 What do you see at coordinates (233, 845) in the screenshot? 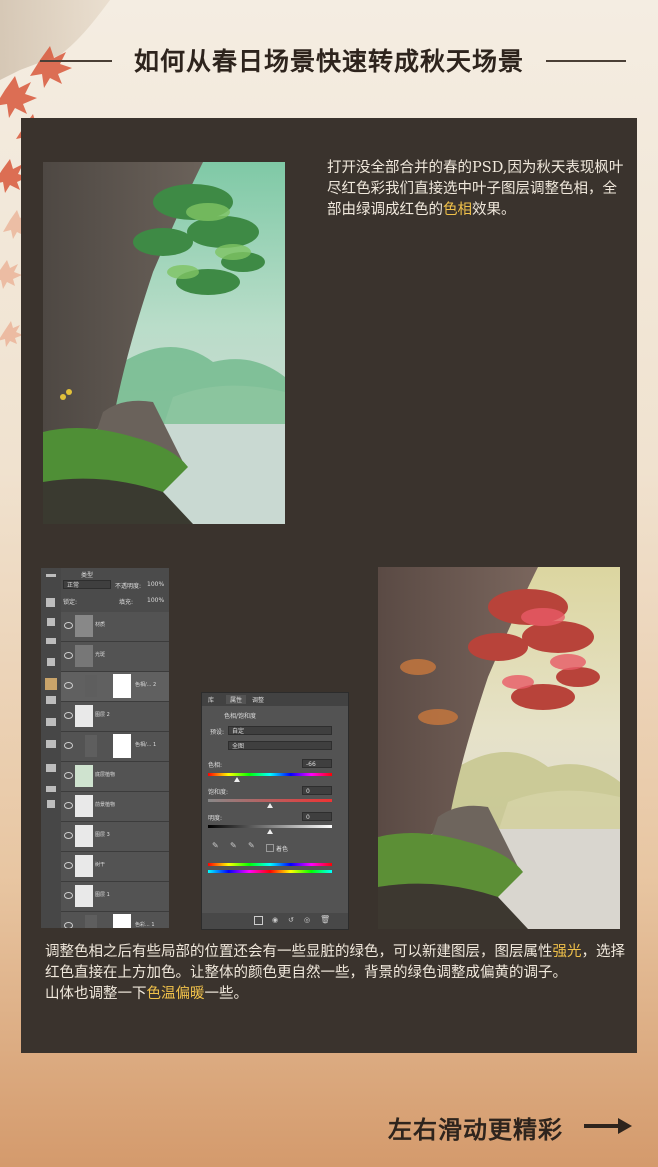
I see `eyedropper-plus-icon: ✎` at bounding box center [233, 845].